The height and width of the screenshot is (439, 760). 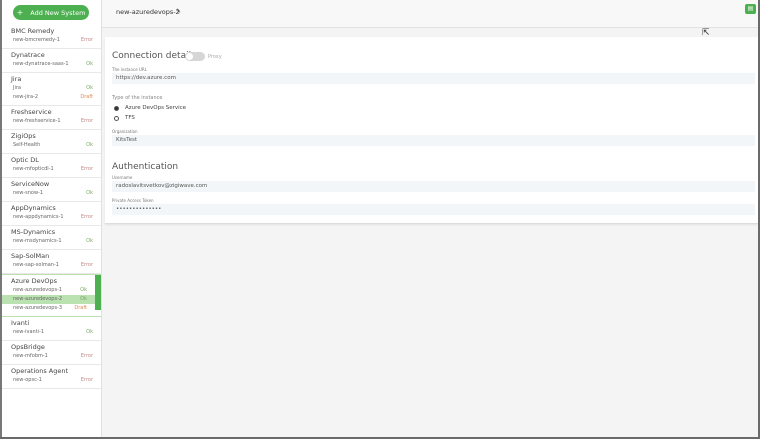 I want to click on system-item: new-appdynamics-1 Error, so click(x=51, y=217).